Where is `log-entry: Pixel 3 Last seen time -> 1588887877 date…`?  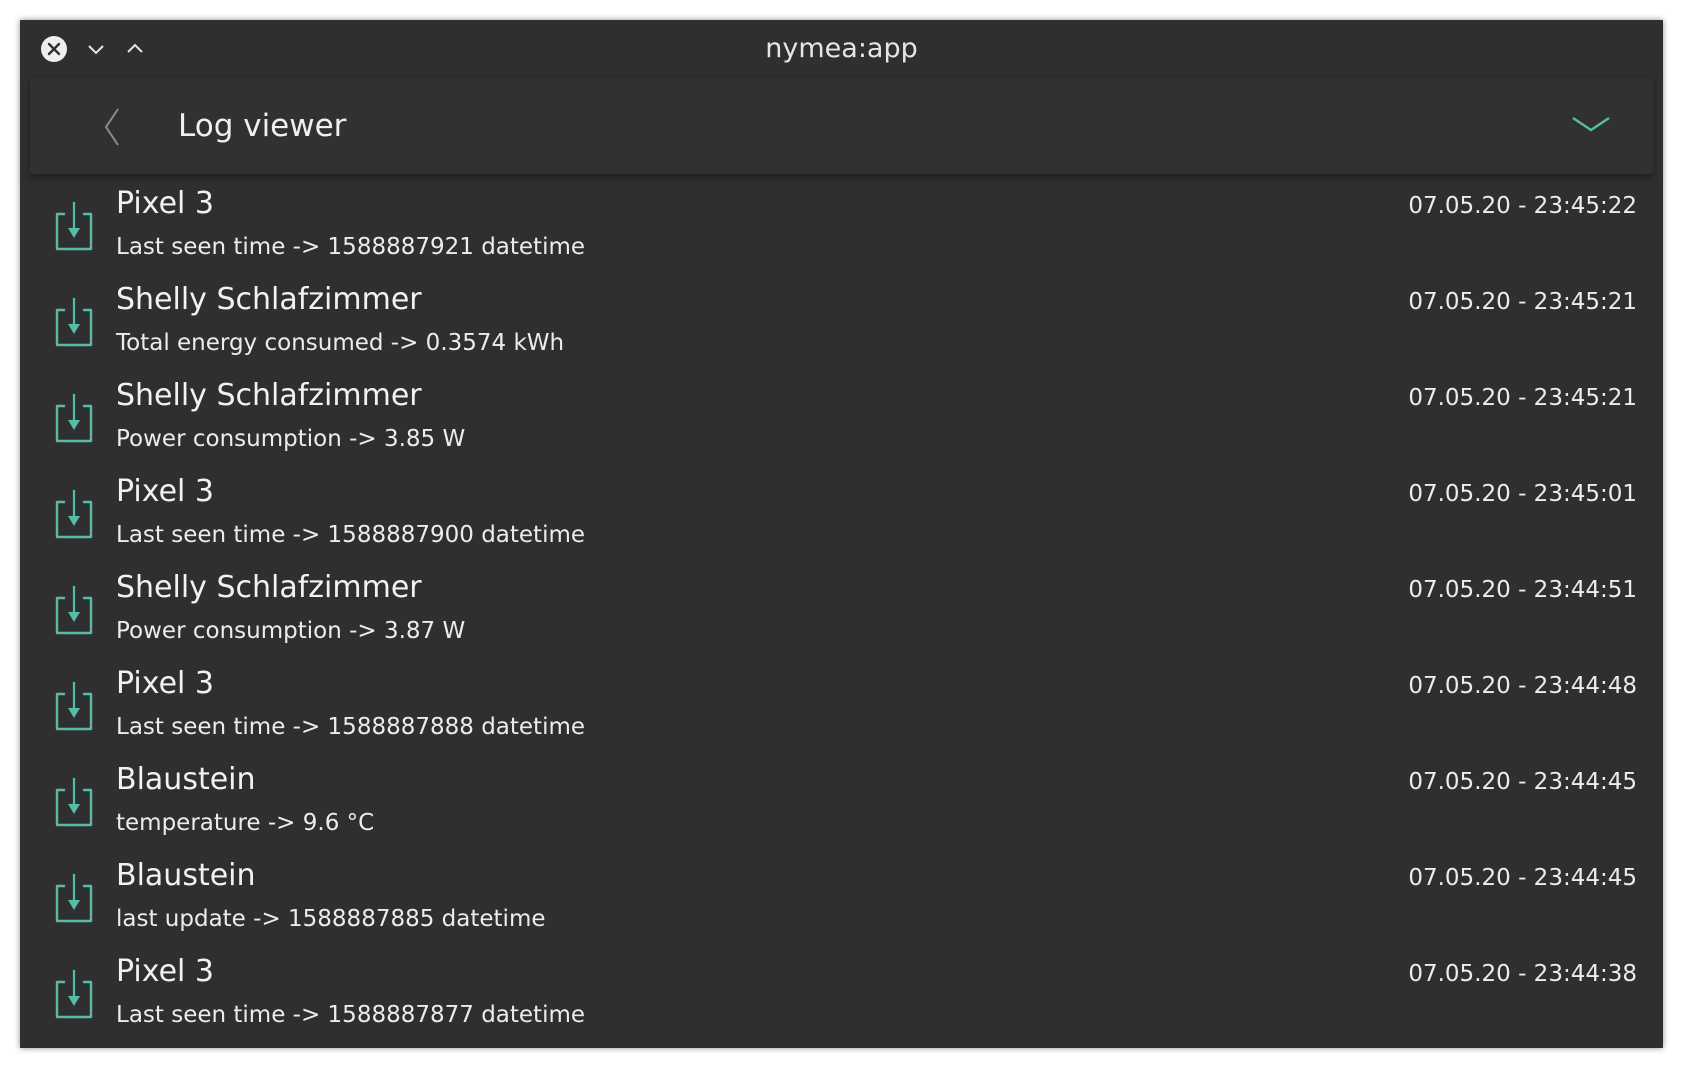 log-entry: Pixel 3 Last seen time -> 1588887877 date… is located at coordinates (841, 994).